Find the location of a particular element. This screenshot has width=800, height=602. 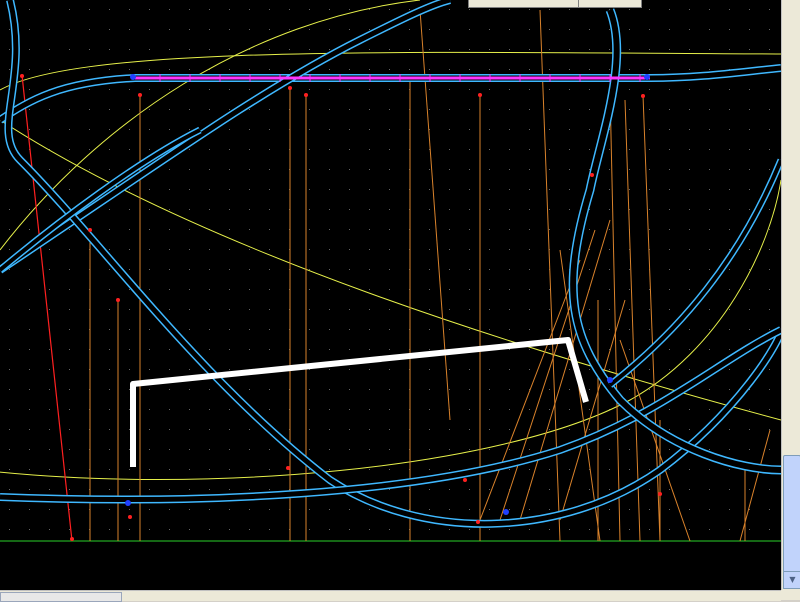

vertical-scroll-thumb is located at coordinates (791, 515).